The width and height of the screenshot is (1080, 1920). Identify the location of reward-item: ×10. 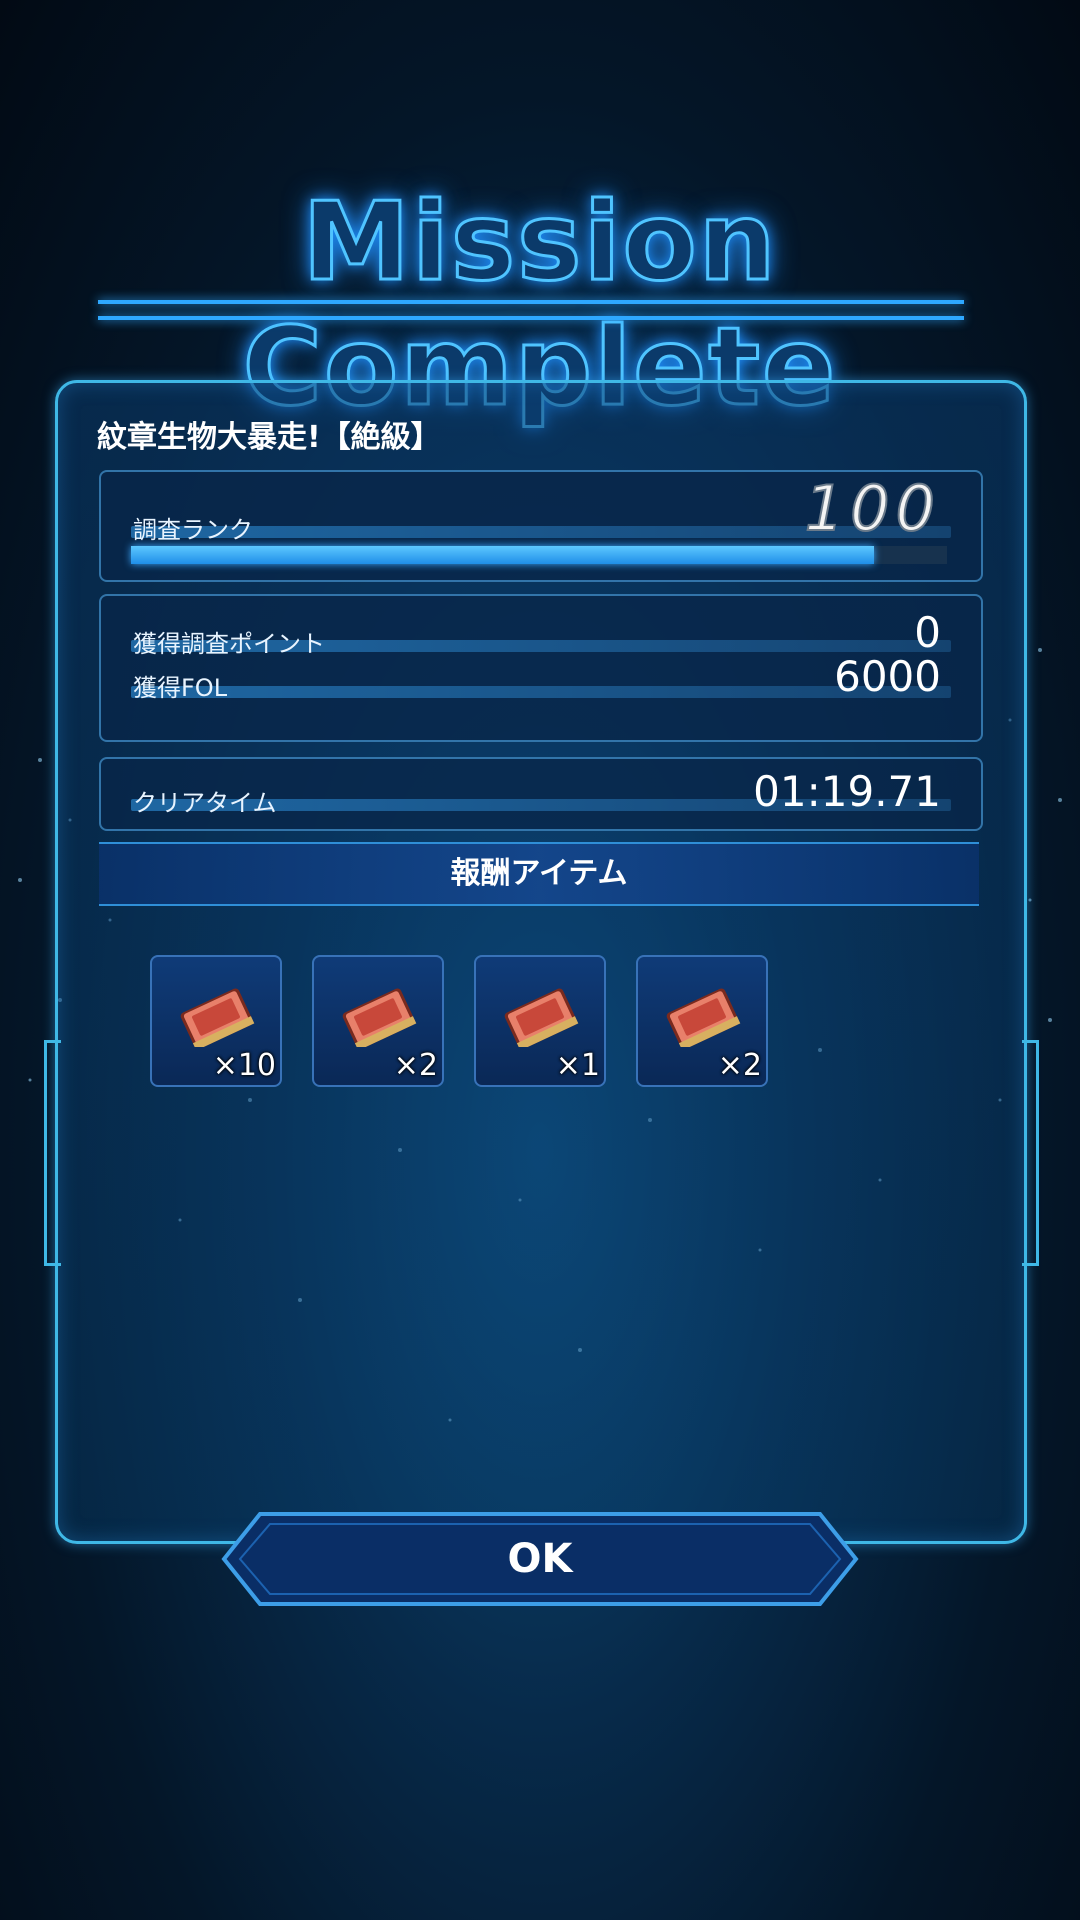
(216, 1021).